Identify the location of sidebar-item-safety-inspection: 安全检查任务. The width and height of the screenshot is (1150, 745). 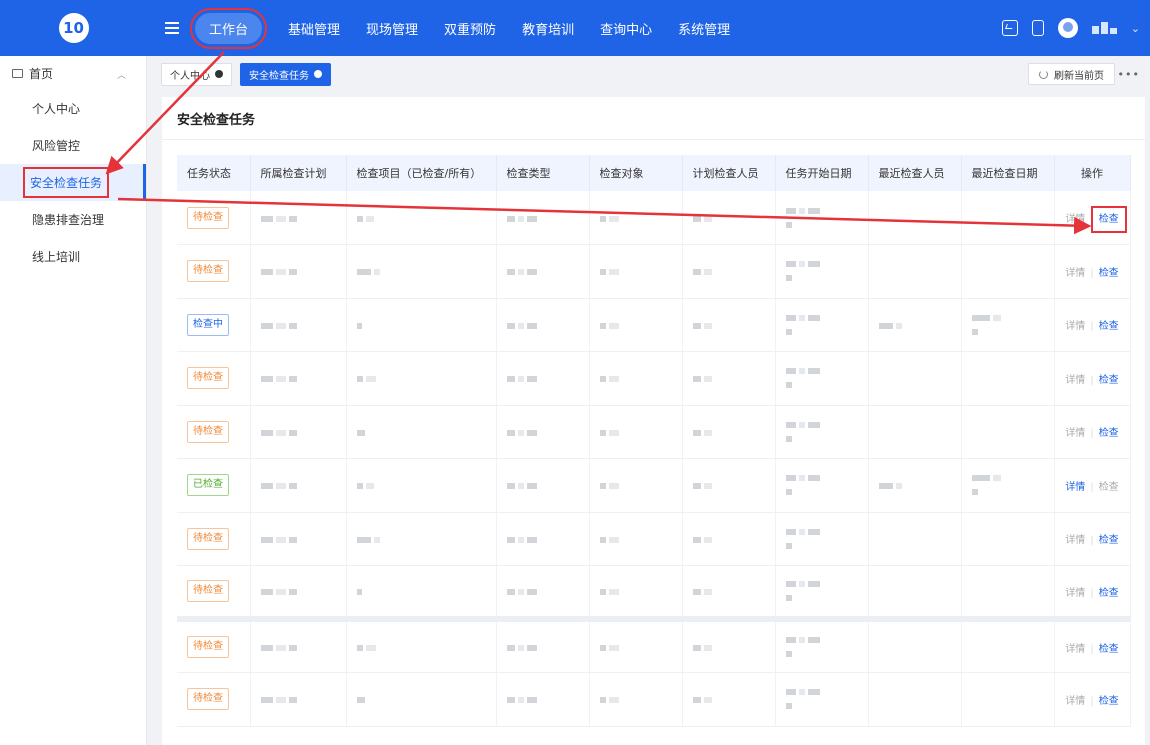
(73, 182).